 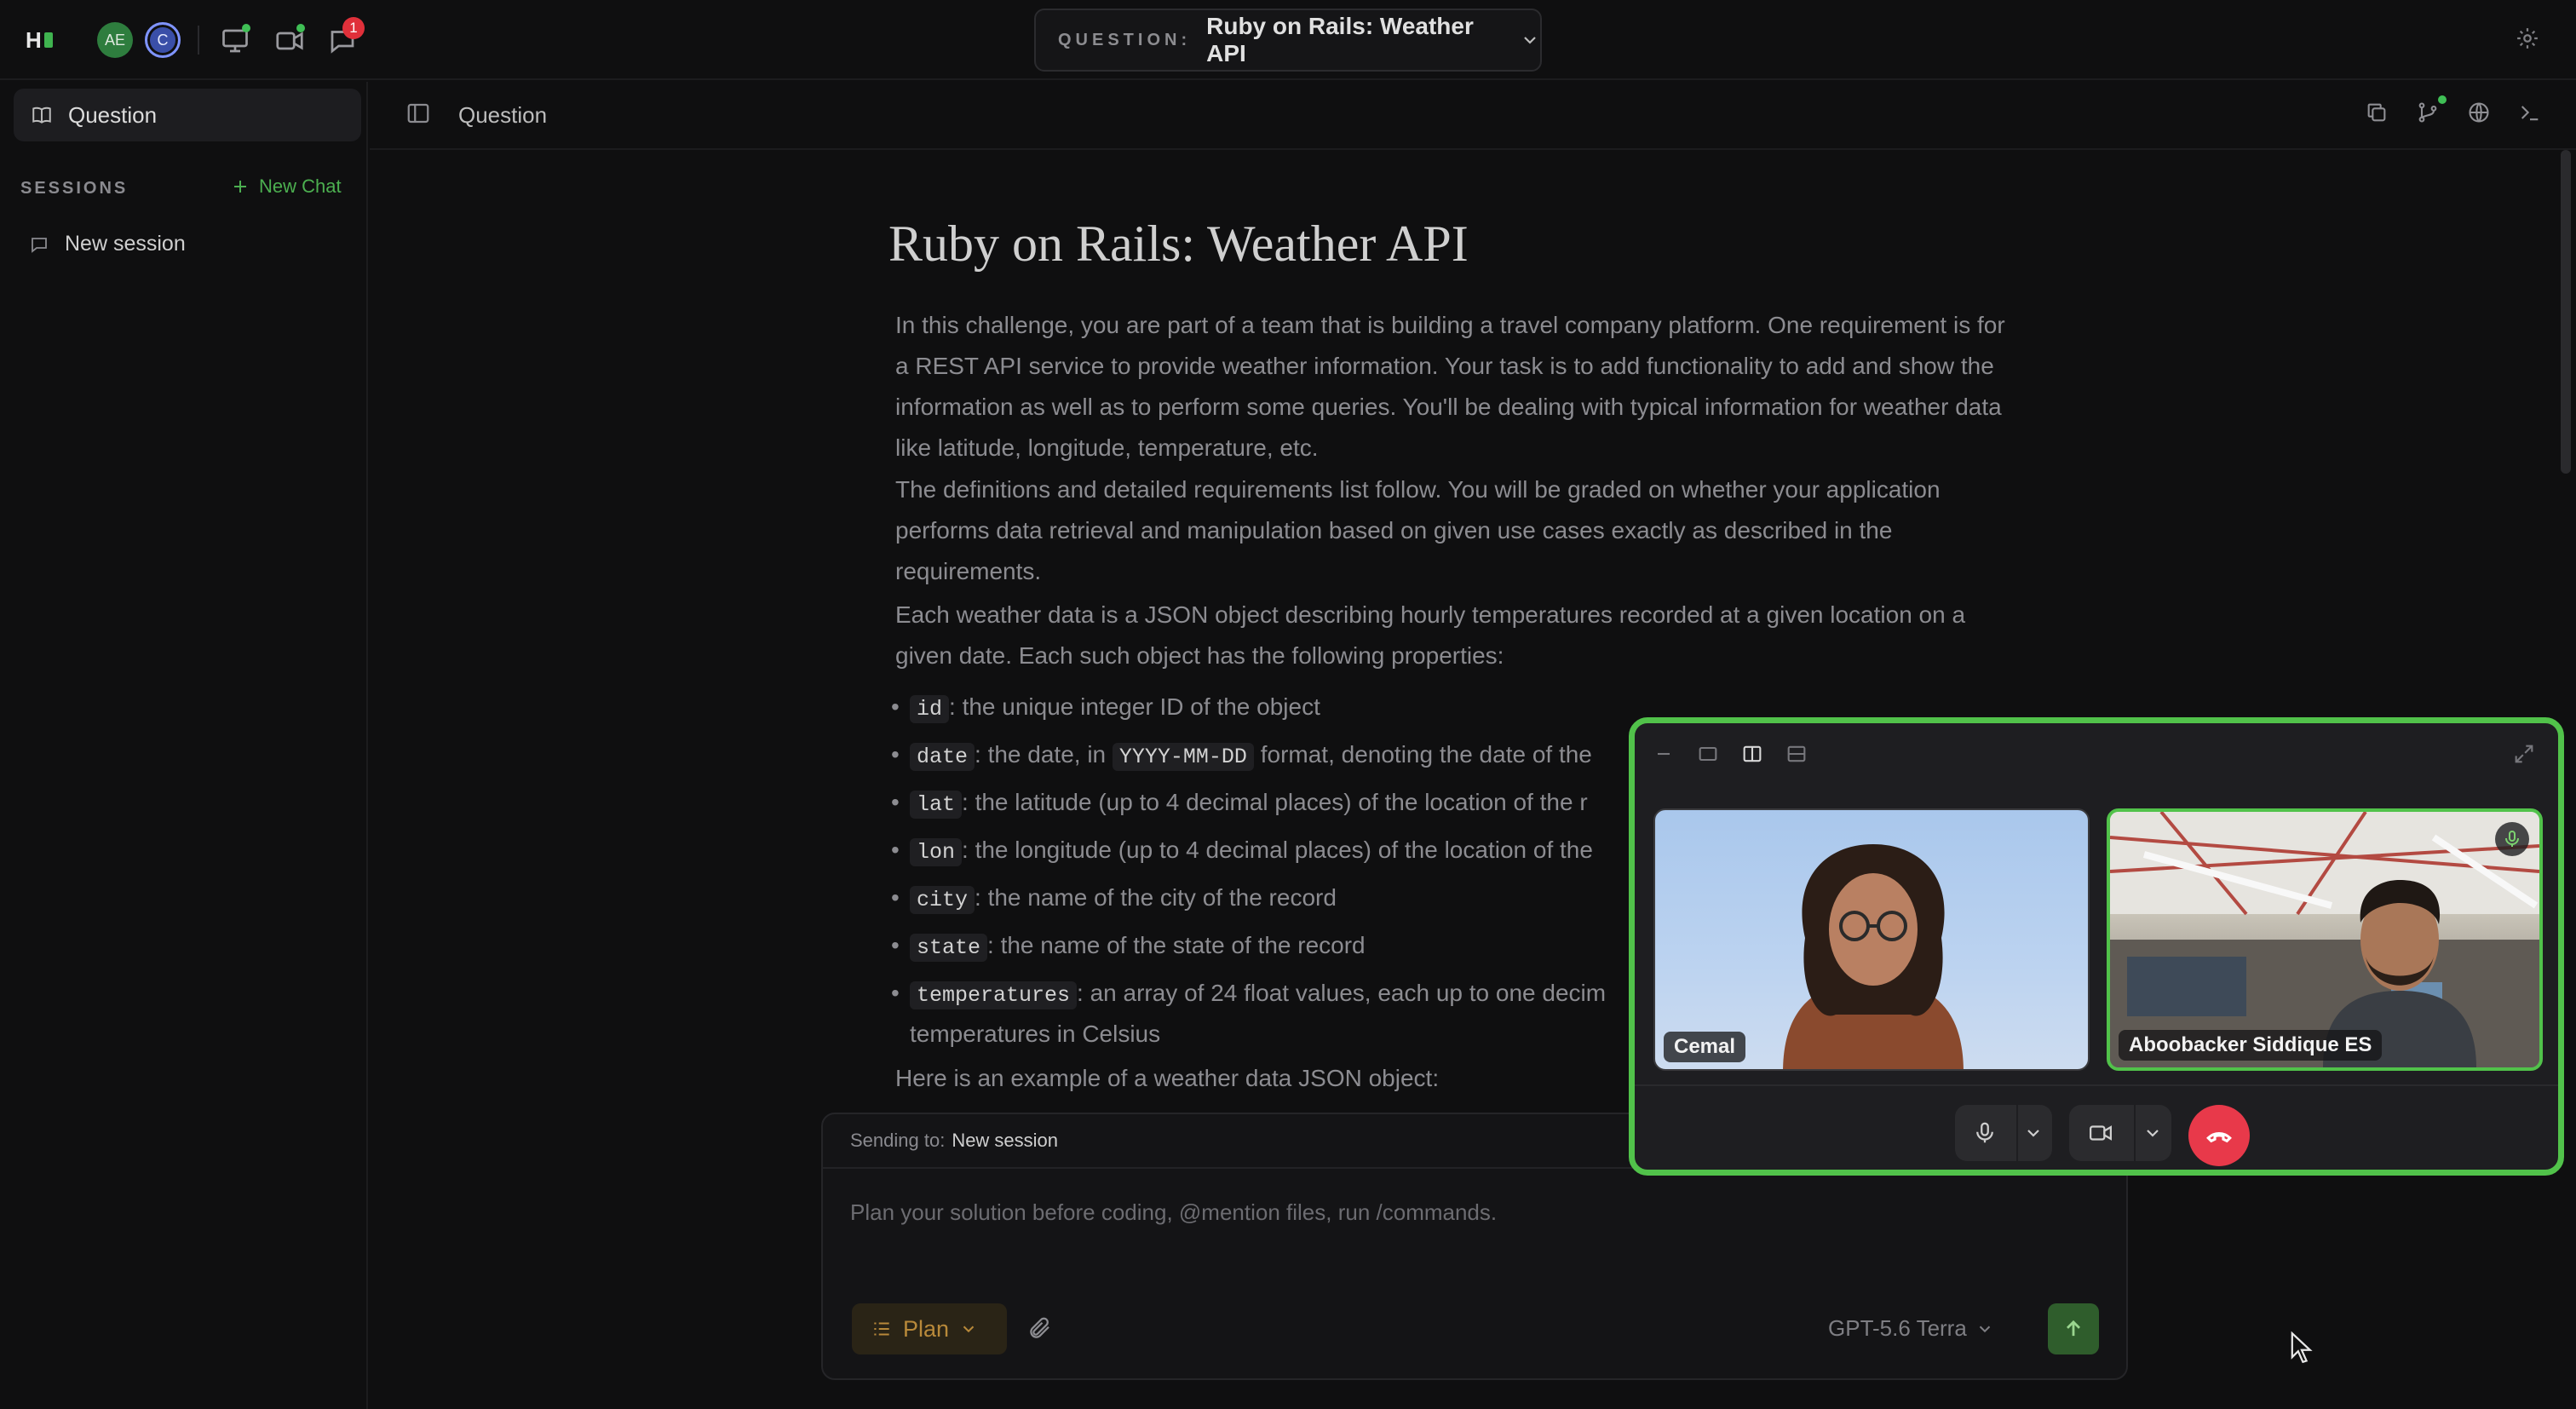 What do you see at coordinates (240, 186) in the screenshot?
I see `plus-icon` at bounding box center [240, 186].